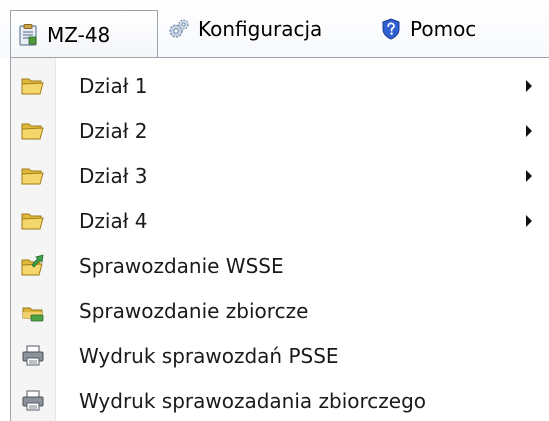 This screenshot has width=549, height=421. I want to click on menu-item-wydruk-sprawozadania-zbiorczego: Wydruk sprawozadania zbiorczego, so click(280, 400).